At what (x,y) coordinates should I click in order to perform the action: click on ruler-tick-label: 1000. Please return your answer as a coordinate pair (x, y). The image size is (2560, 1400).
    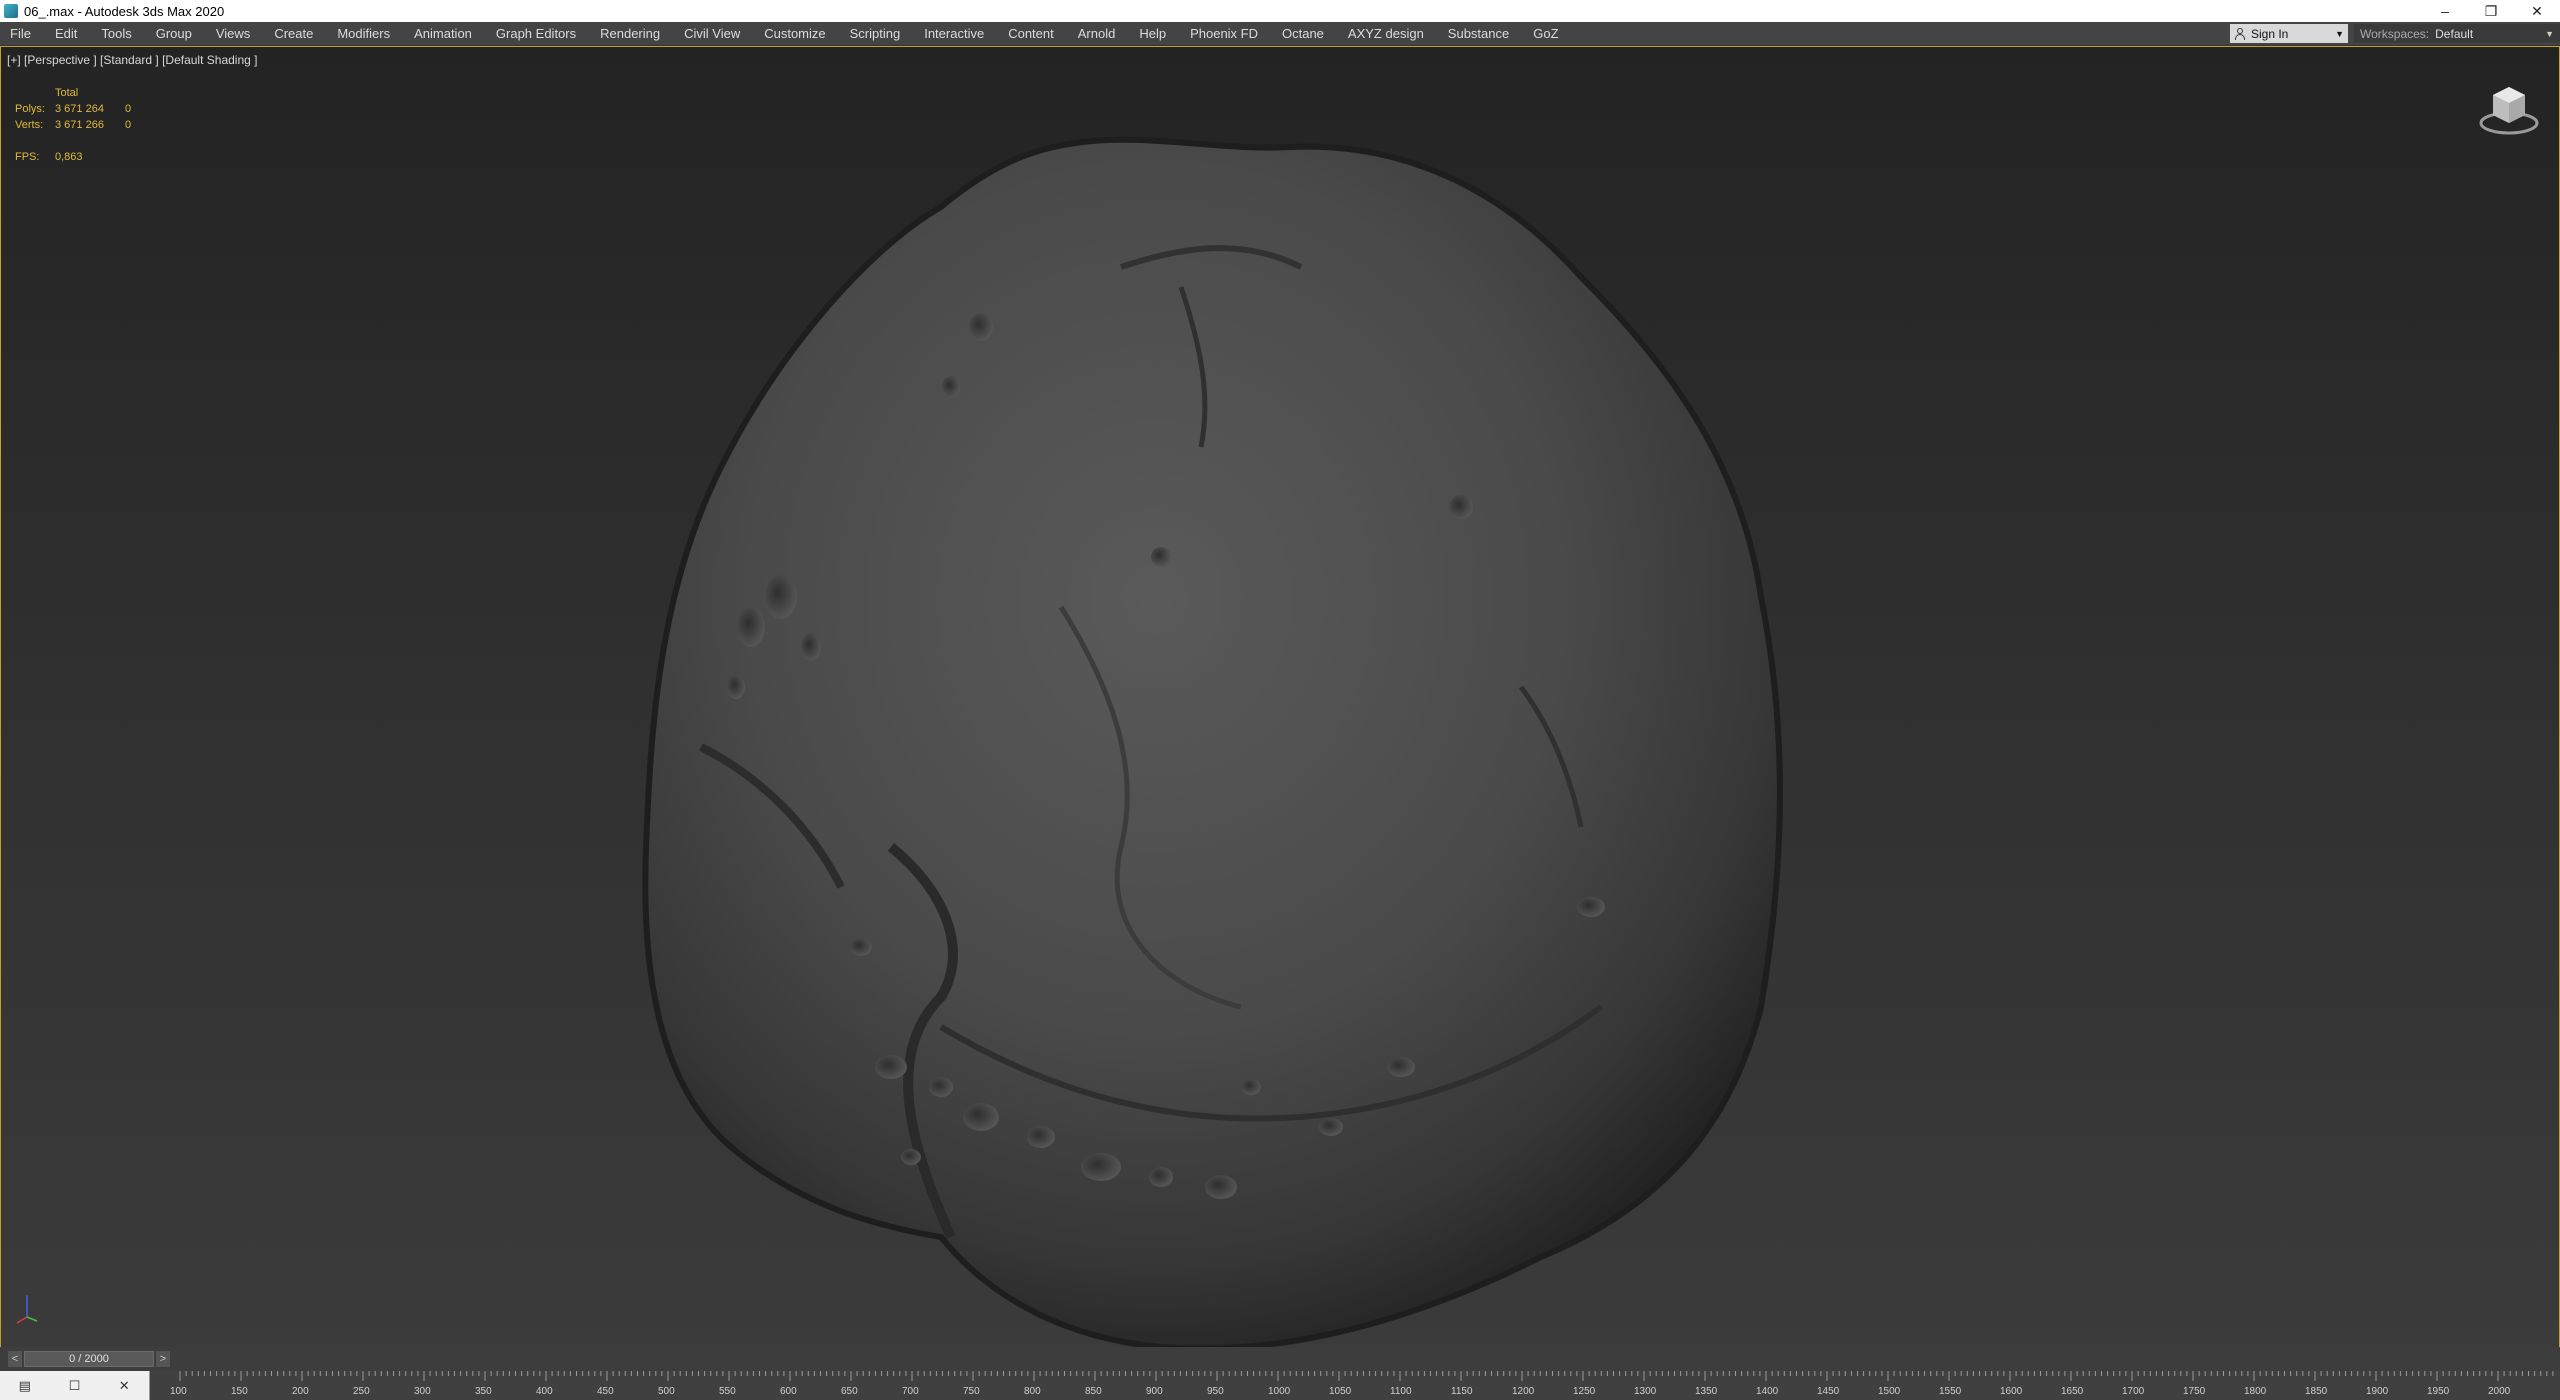
    Looking at the image, I should click on (1279, 1391).